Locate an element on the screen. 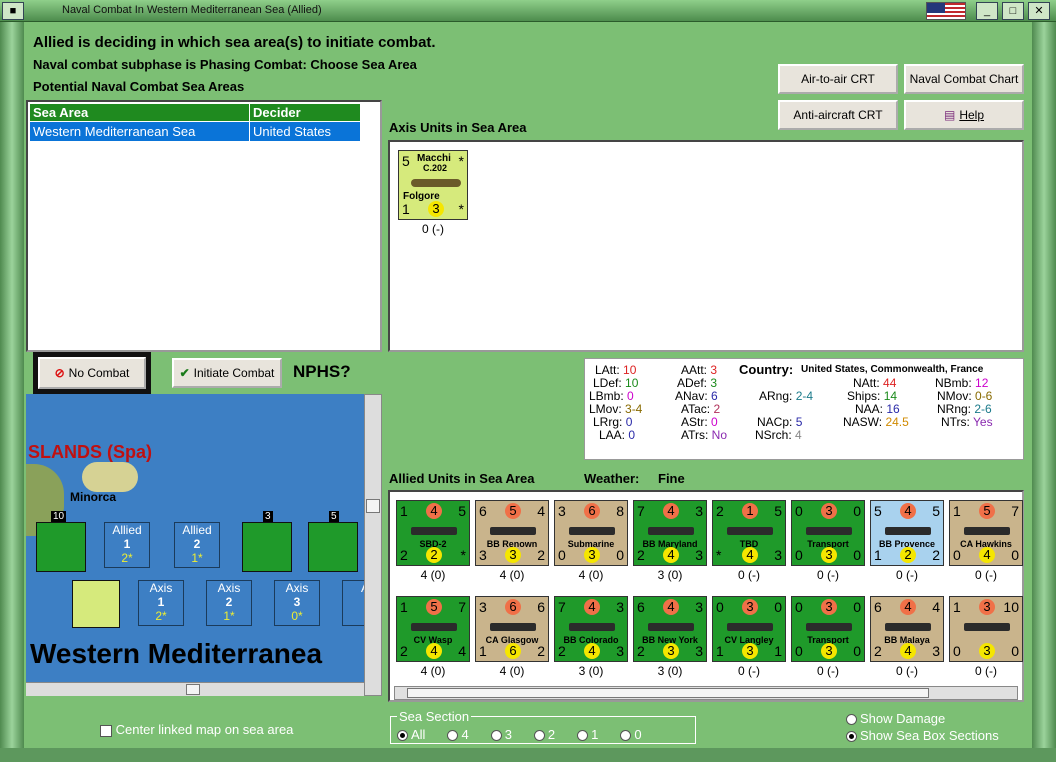 The image size is (1056, 762). air-to-air-label: Air-to-air CRT is located at coordinates (838, 79).